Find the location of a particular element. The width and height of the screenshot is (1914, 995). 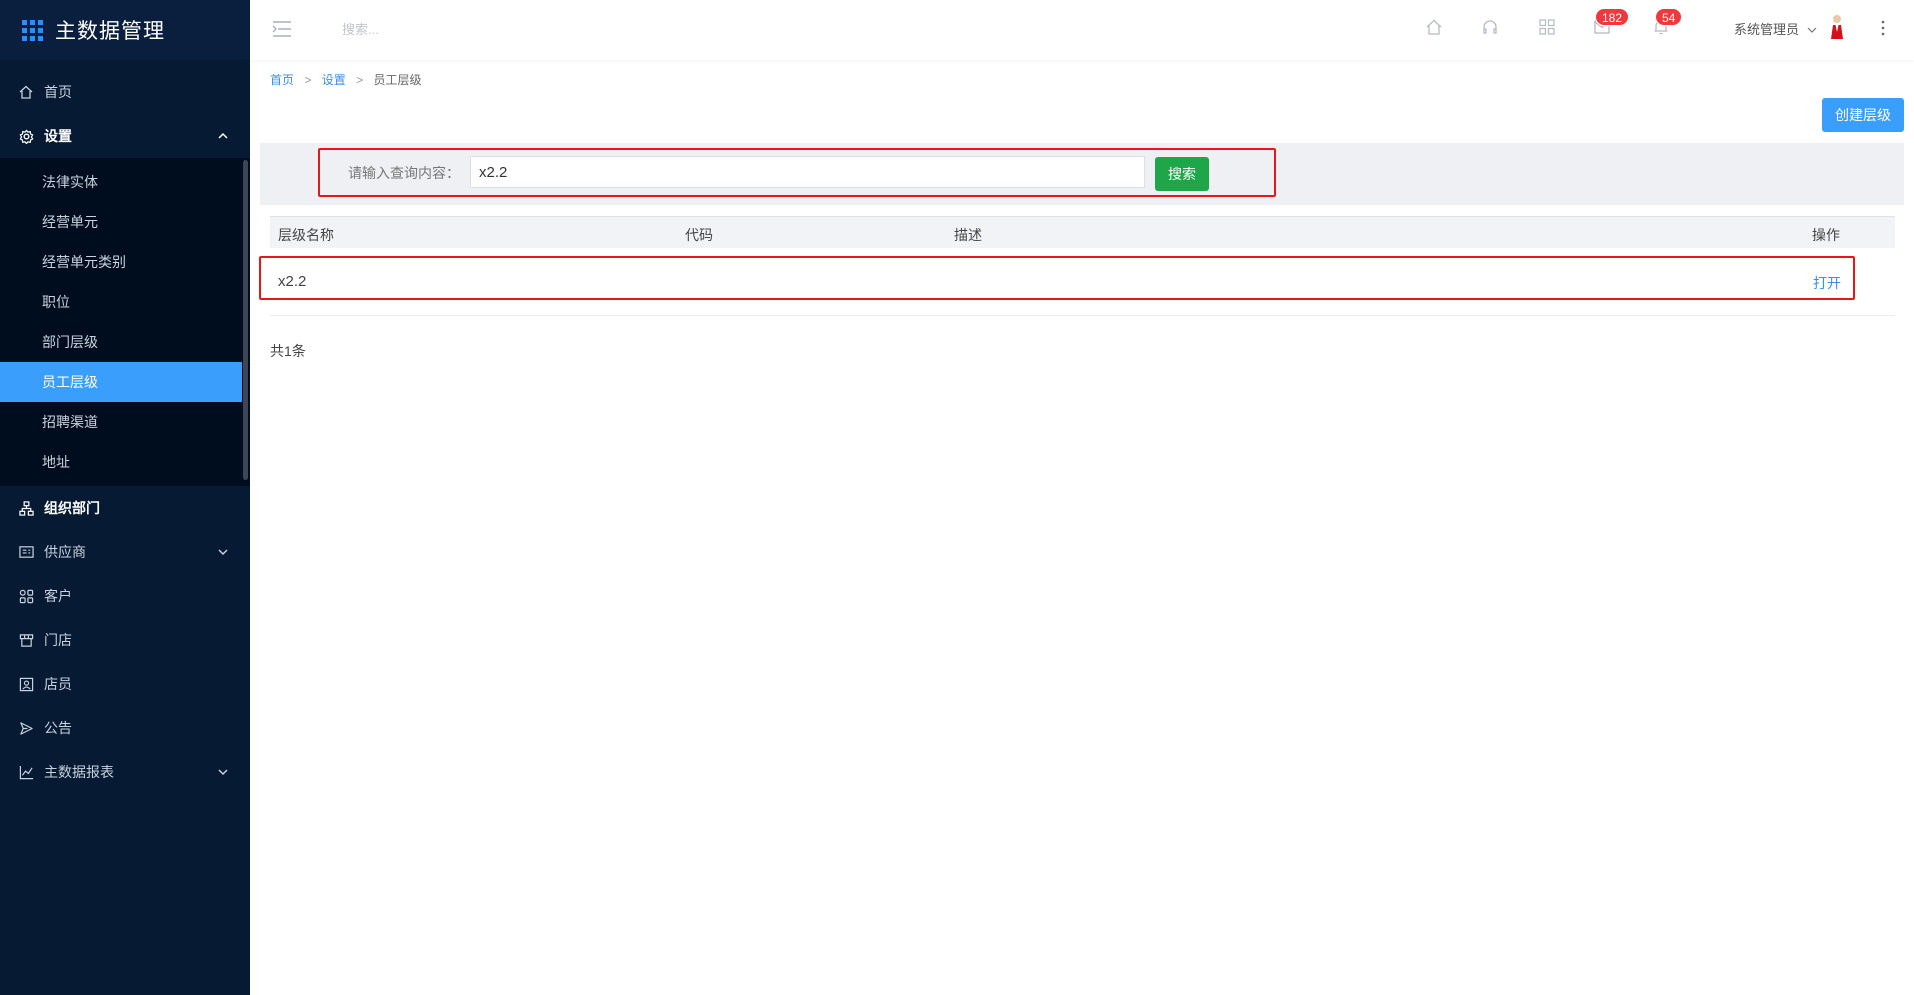

more-vertical-icon is located at coordinates (1883, 28).